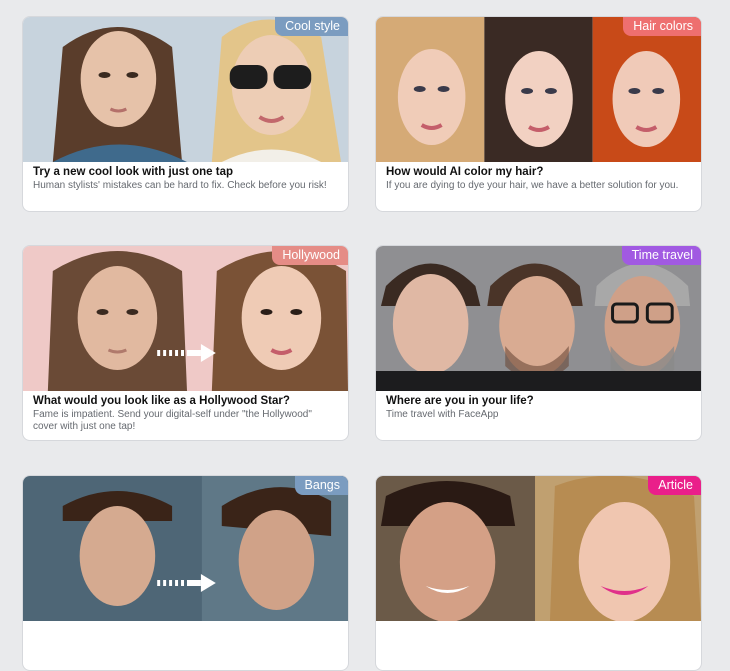  What do you see at coordinates (674, 485) in the screenshot?
I see `card-badge: Article` at bounding box center [674, 485].